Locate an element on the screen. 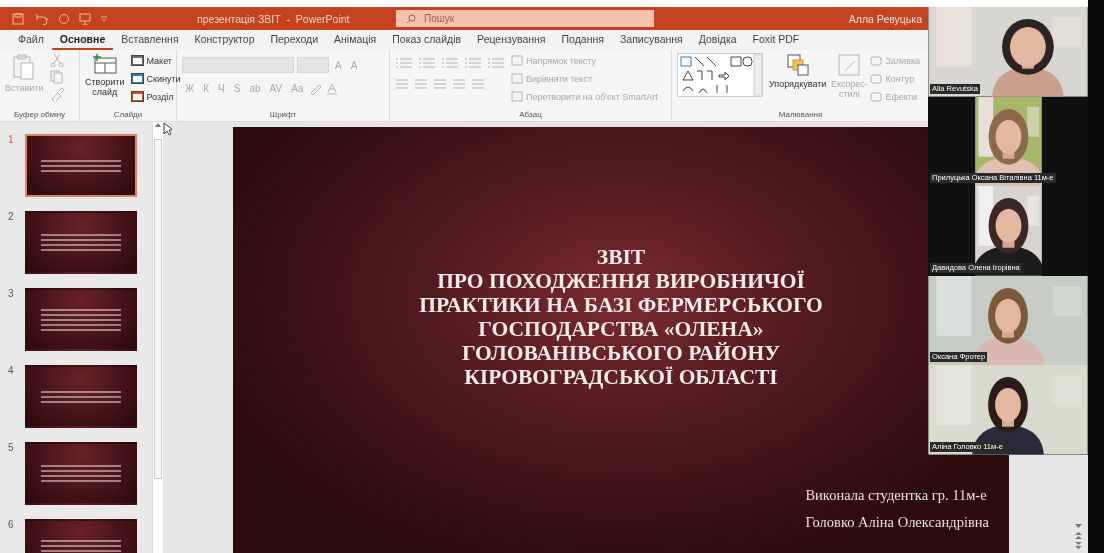  ribbon-tab: Foxit PDF is located at coordinates (776, 40).